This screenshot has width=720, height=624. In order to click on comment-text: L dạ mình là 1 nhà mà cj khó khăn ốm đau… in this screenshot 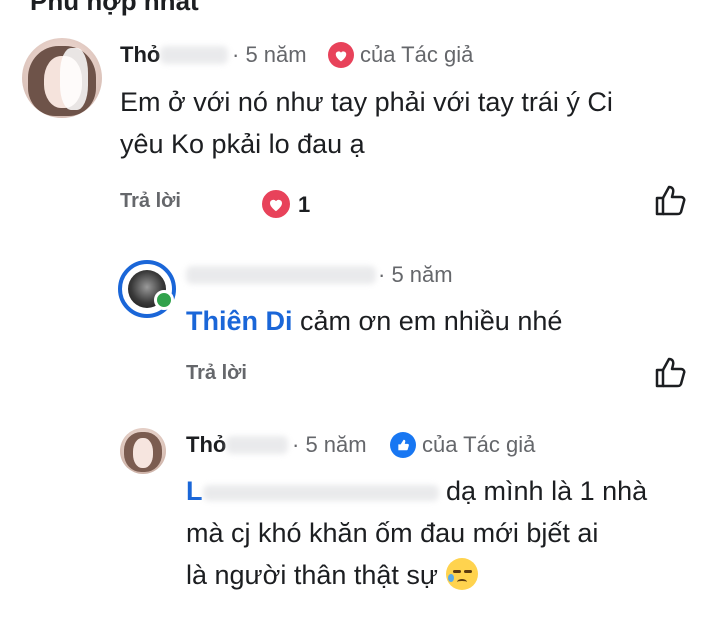, I will do `click(417, 533)`.